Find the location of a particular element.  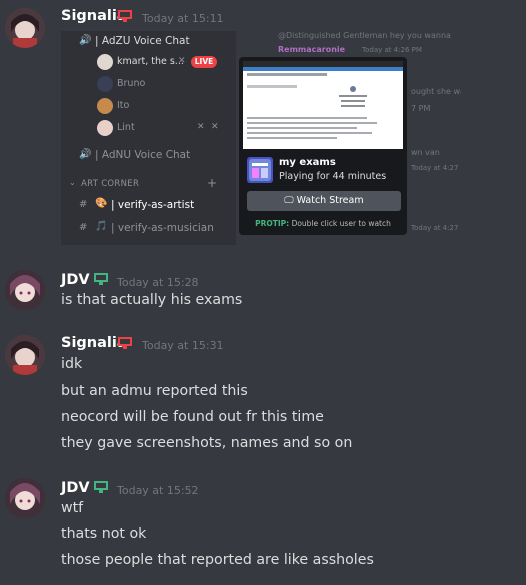

add-channel-icon: + is located at coordinates (212, 183).